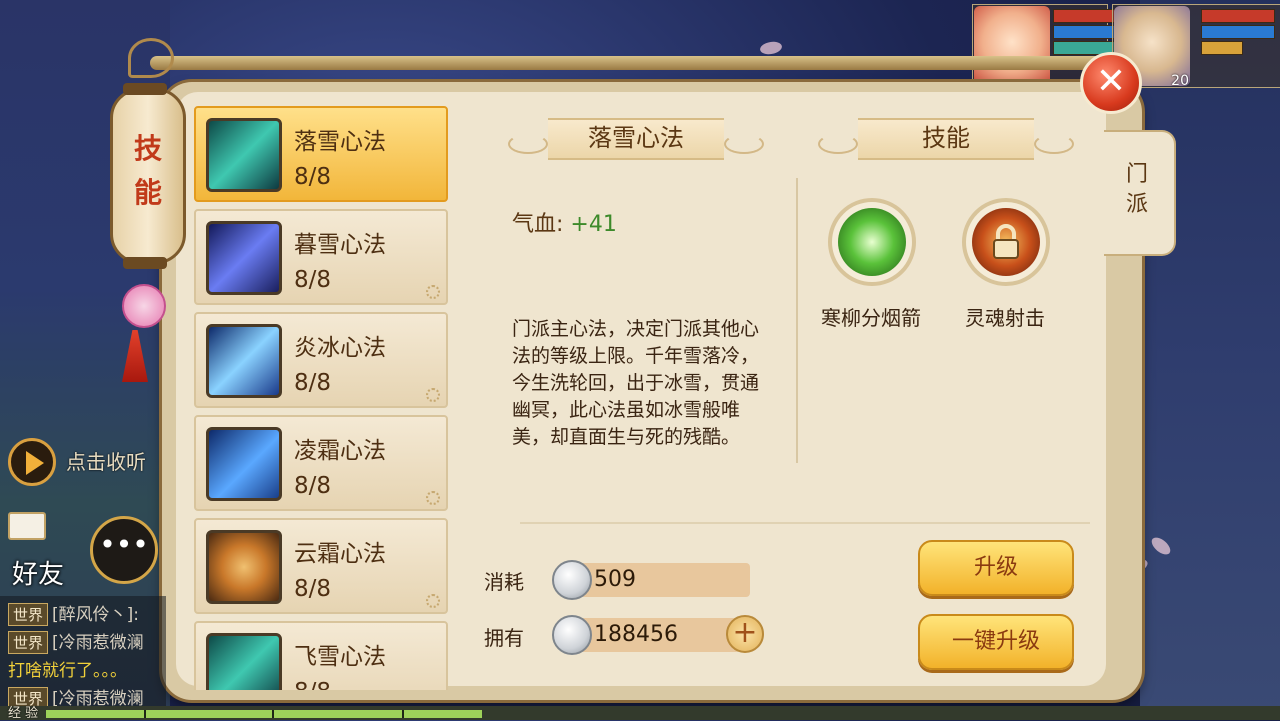 This screenshot has width=1280, height=721. Describe the element at coordinates (148, 171) in the screenshot. I see `window-title: 技 能` at that location.